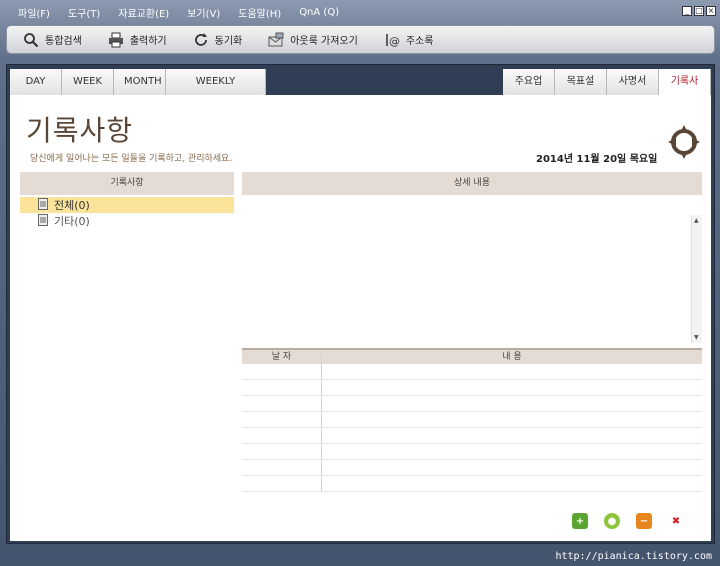 This screenshot has height=566, width=720. What do you see at coordinates (597, 159) in the screenshot?
I see `current-date: 2014년 11월 20일 목요일` at bounding box center [597, 159].